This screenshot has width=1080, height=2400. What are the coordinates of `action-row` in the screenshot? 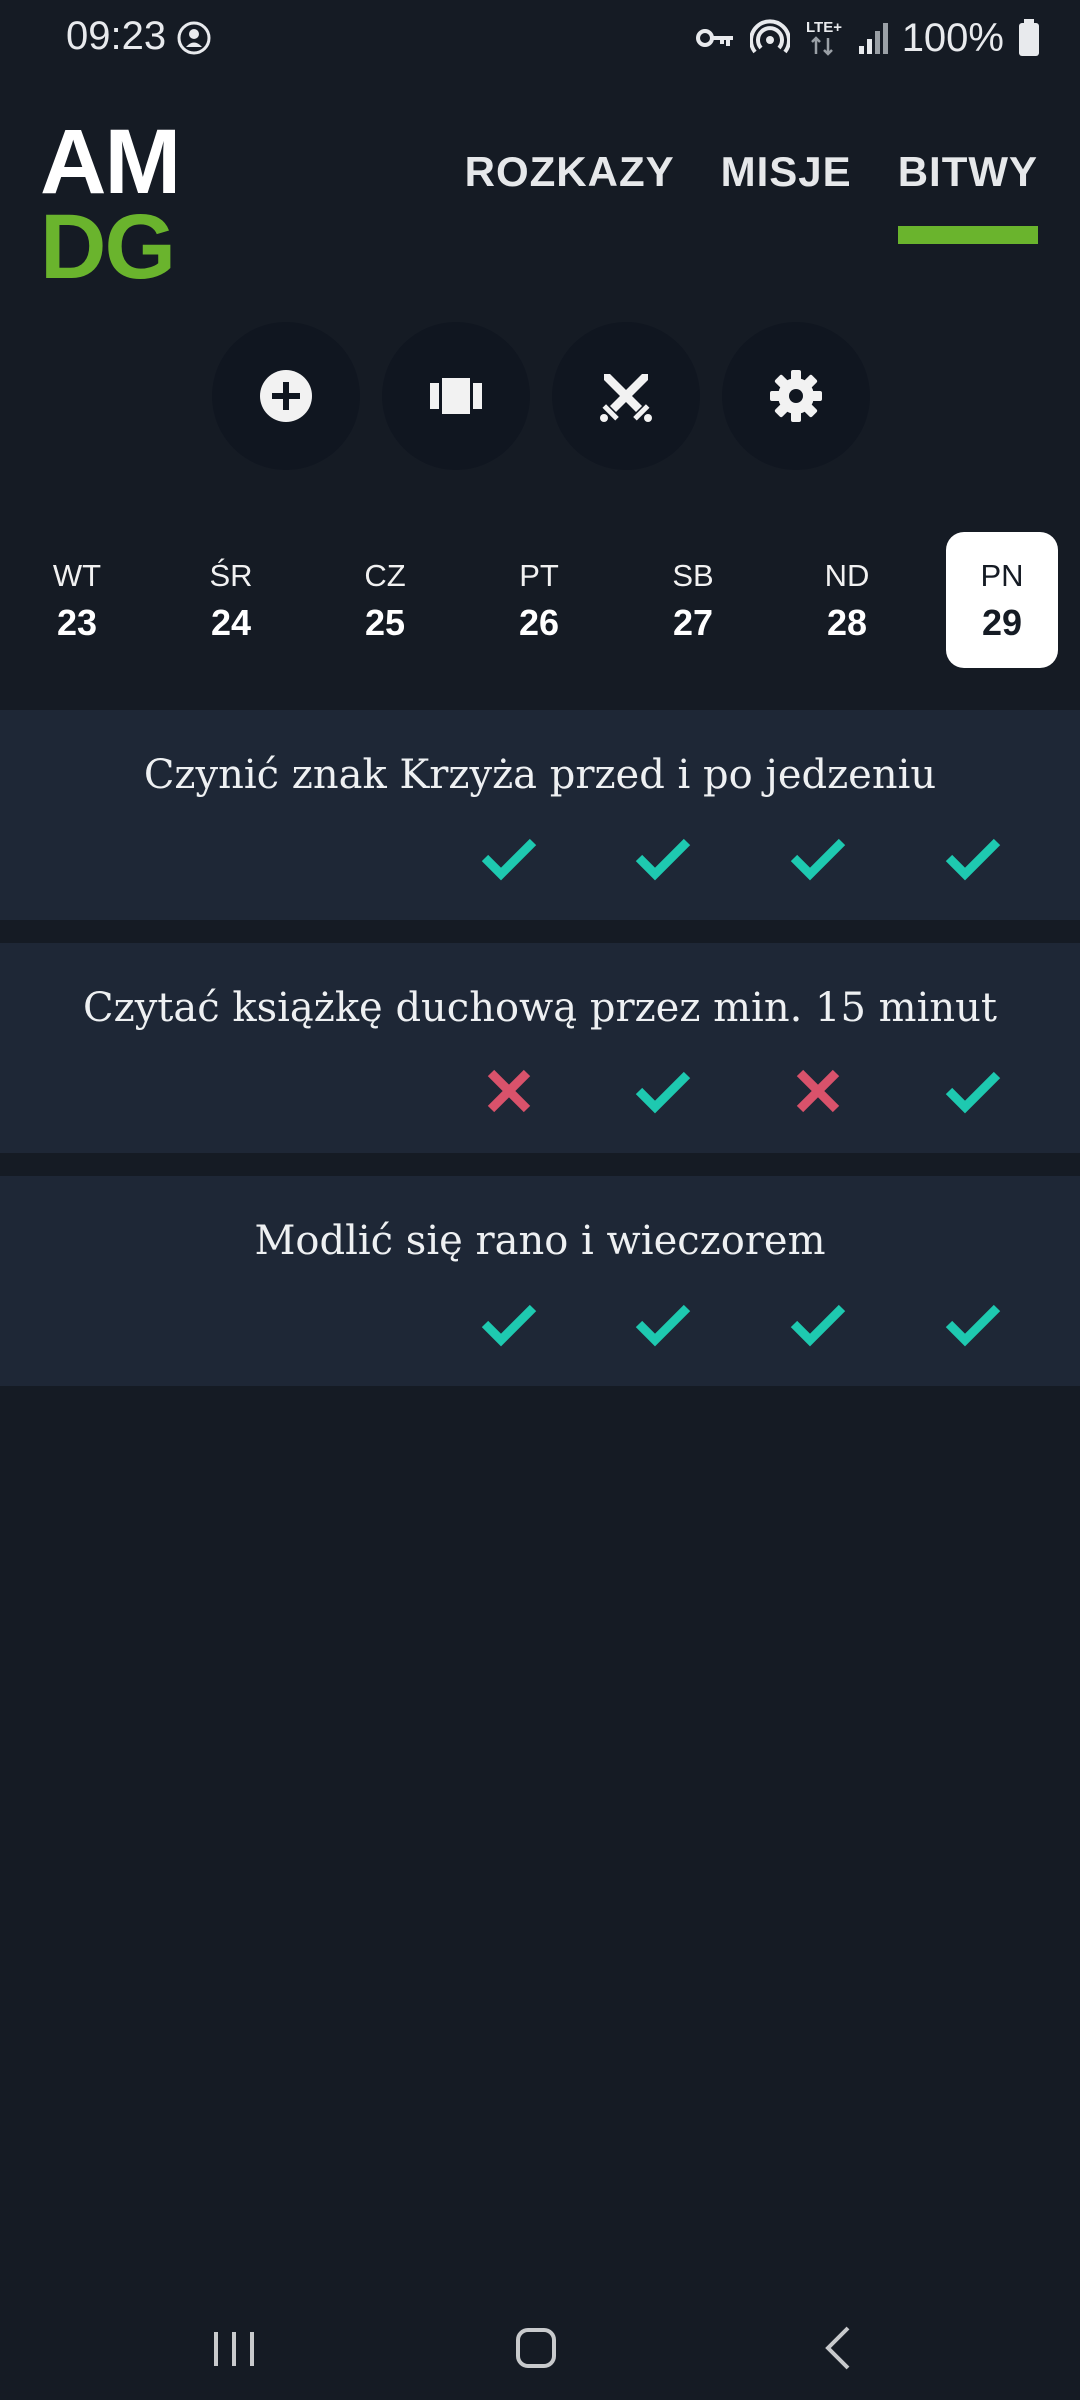 It's located at (541, 396).